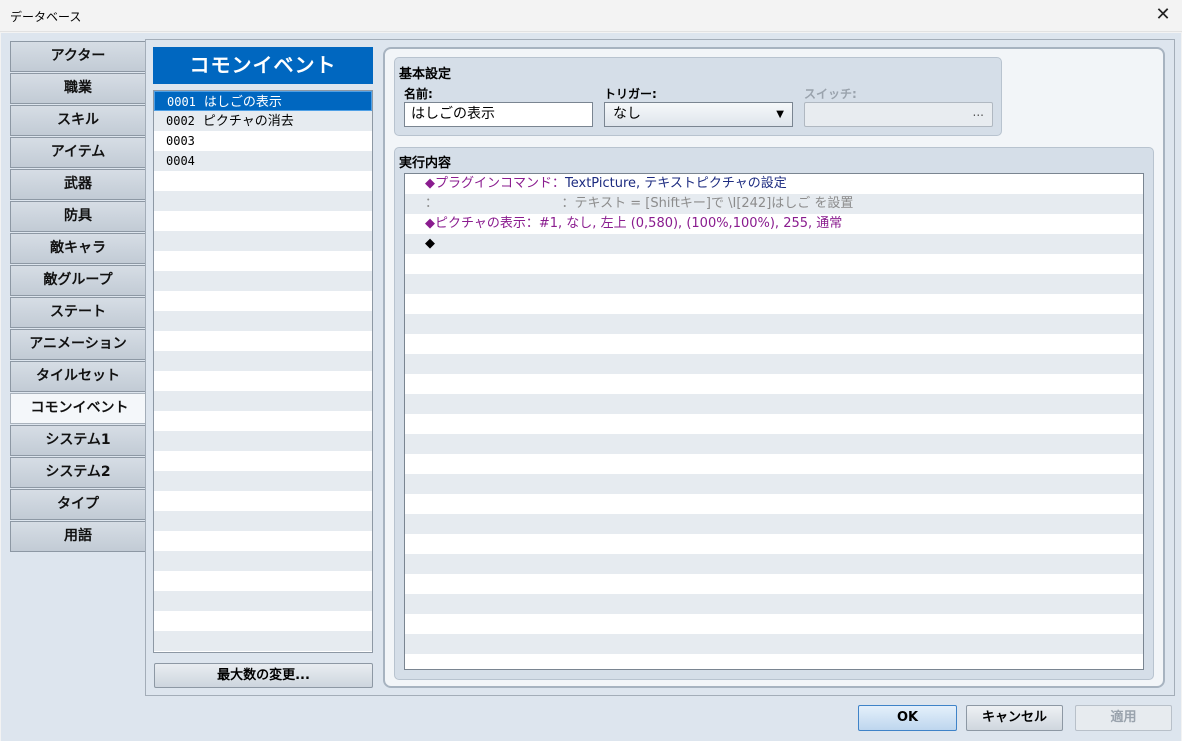  What do you see at coordinates (78, 248) in the screenshot?
I see `tab-6: 敵キャラ` at bounding box center [78, 248].